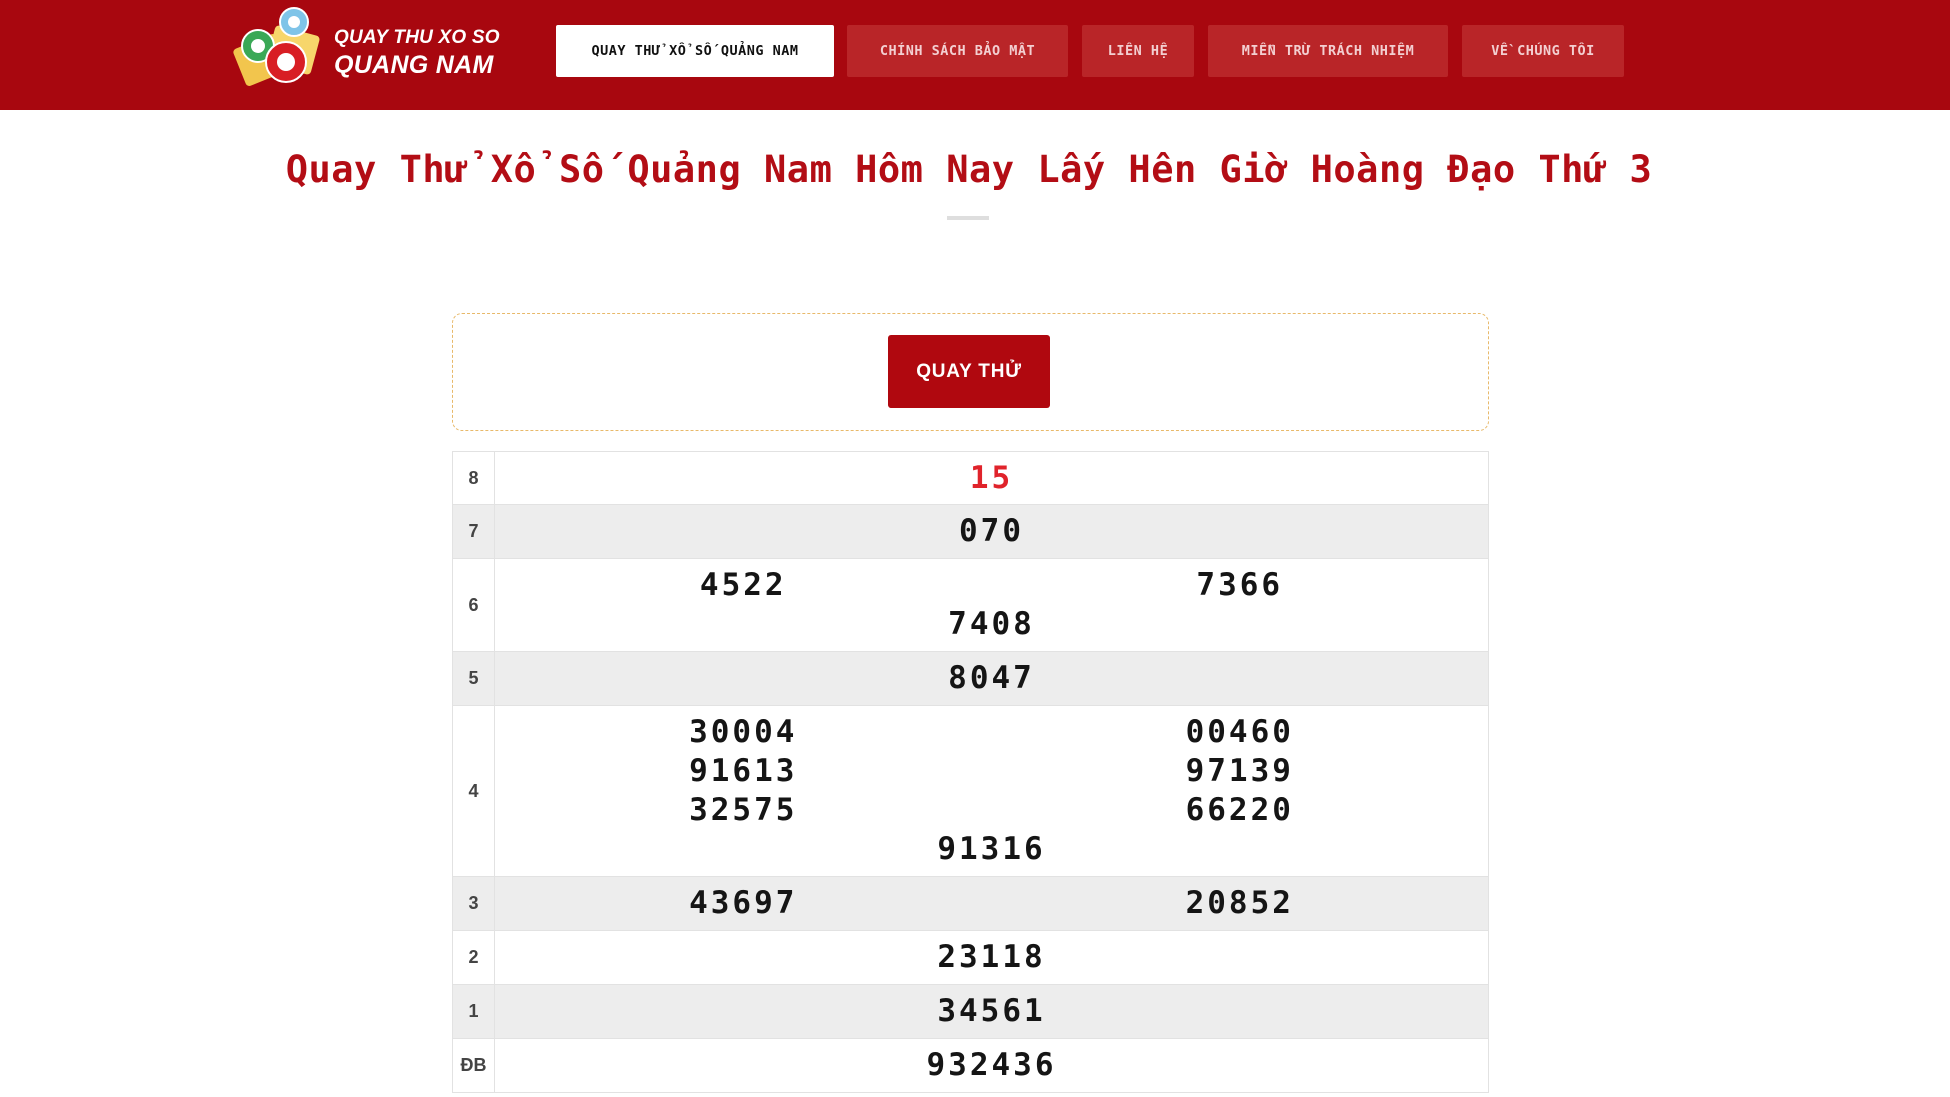 This screenshot has height=1097, width=1950. I want to click on prize-label: 7, so click(474, 531).